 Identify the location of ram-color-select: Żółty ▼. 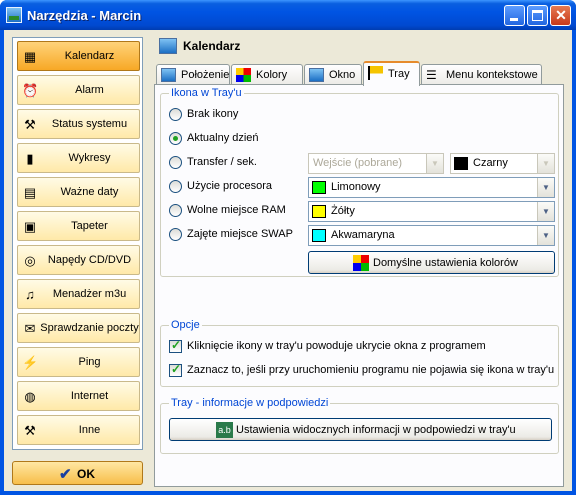
(431, 211).